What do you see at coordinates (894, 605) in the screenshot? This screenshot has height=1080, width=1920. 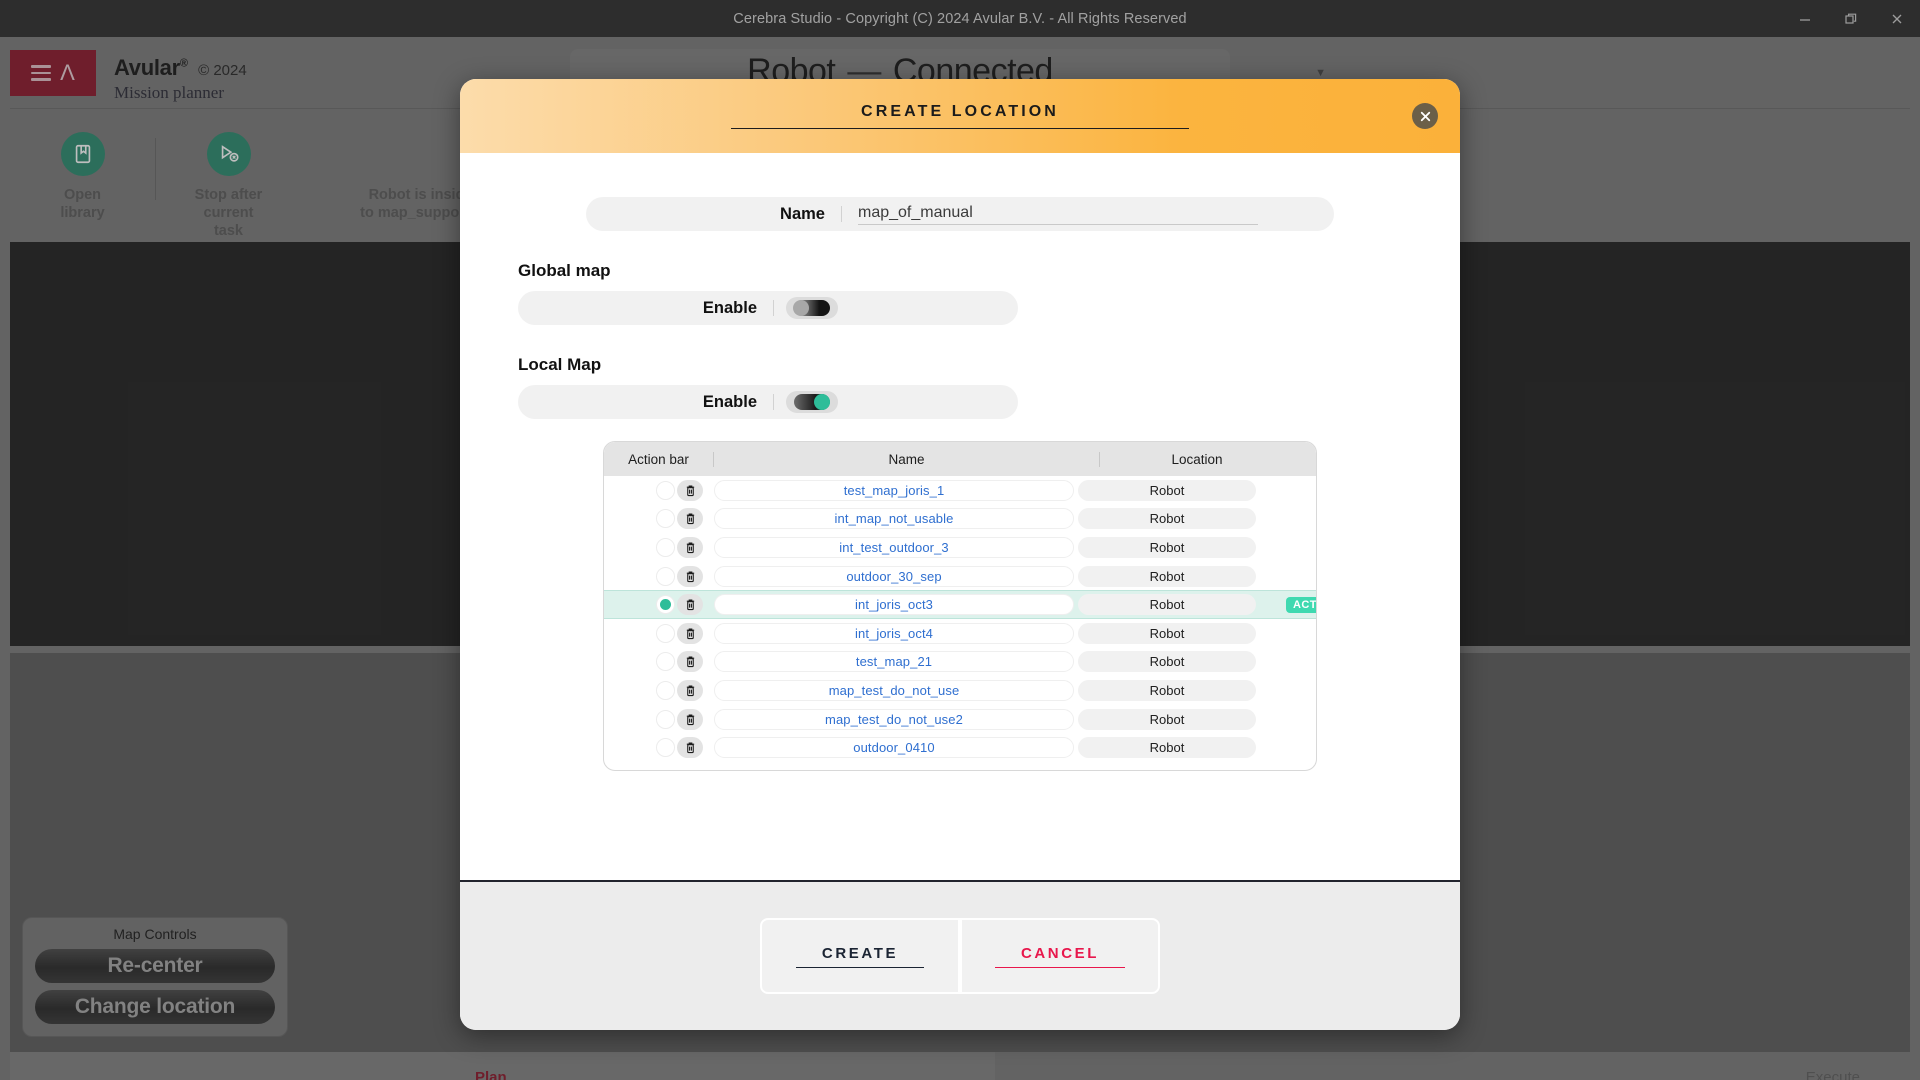 I see `row-name-input: int_joris_oct3` at bounding box center [894, 605].